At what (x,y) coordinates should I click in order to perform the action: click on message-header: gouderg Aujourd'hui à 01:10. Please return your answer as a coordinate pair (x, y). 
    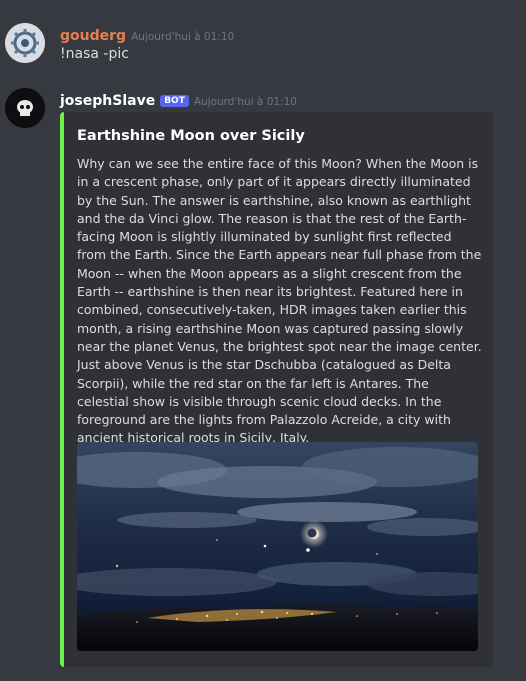
    Looking at the image, I should click on (147, 34).